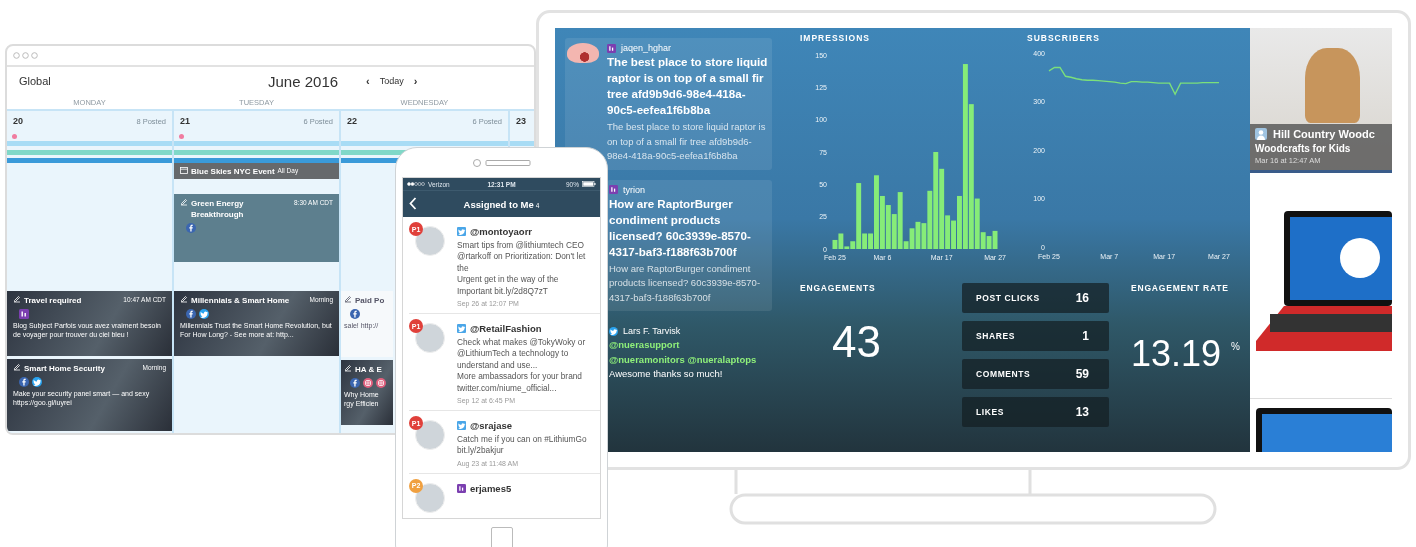 This screenshot has width=1416, height=547. I want to click on next-button: ›, so click(415, 81).